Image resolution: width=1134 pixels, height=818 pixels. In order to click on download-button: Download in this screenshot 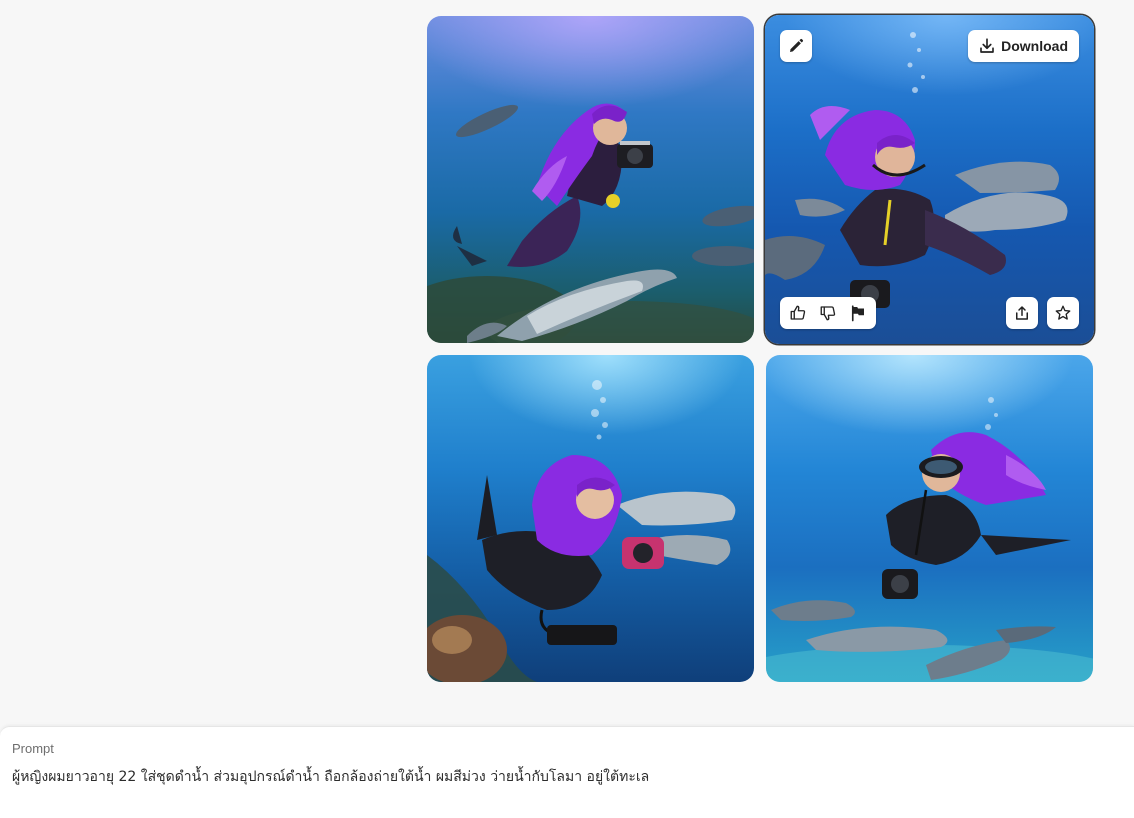, I will do `click(1023, 46)`.